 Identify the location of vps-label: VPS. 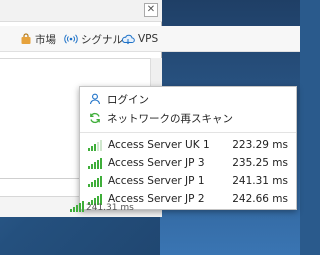
(148, 39).